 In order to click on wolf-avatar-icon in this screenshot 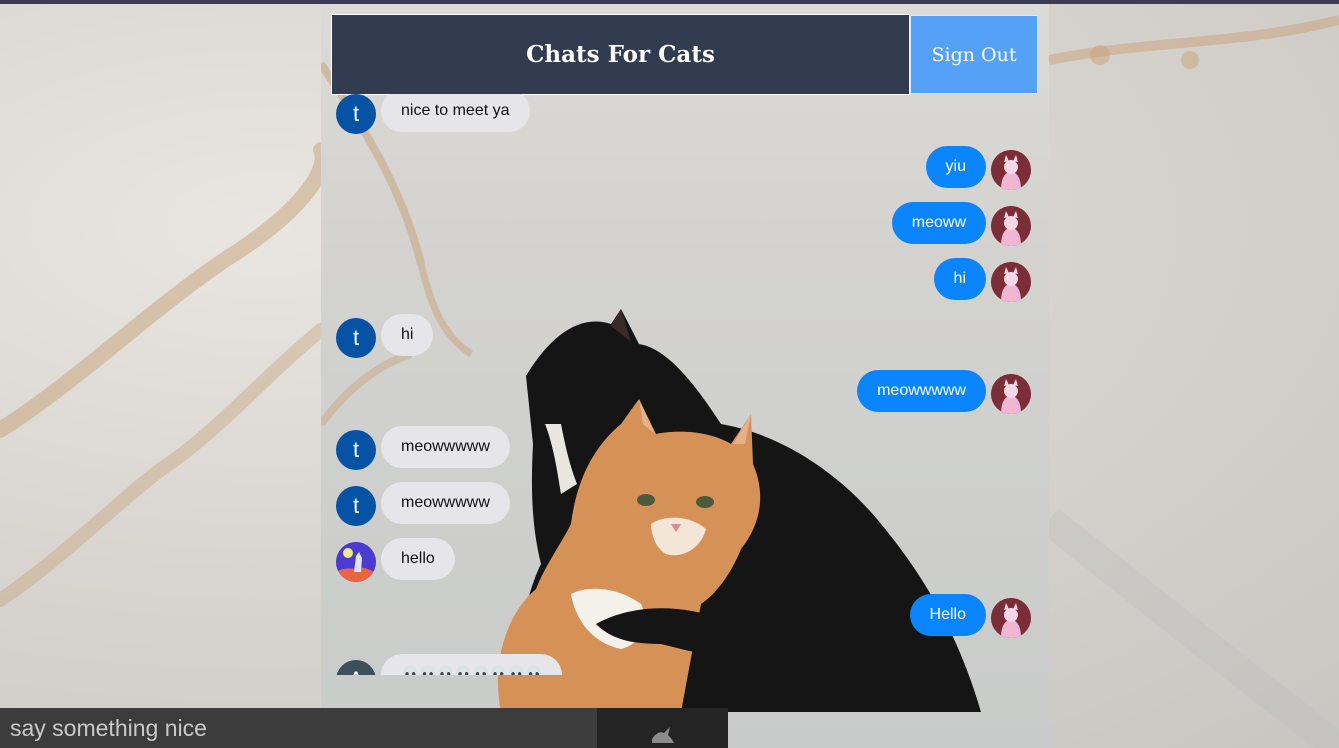, I will do `click(356, 562)`.